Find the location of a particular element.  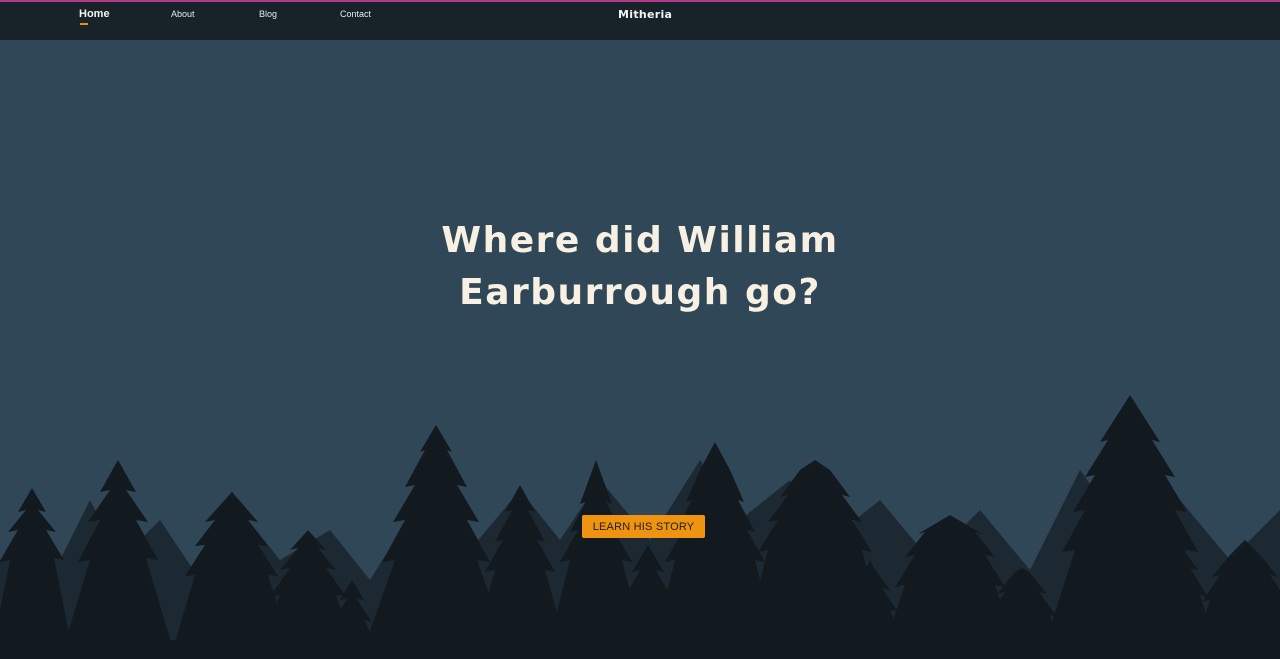

active-nav-indicator is located at coordinates (84, 24).